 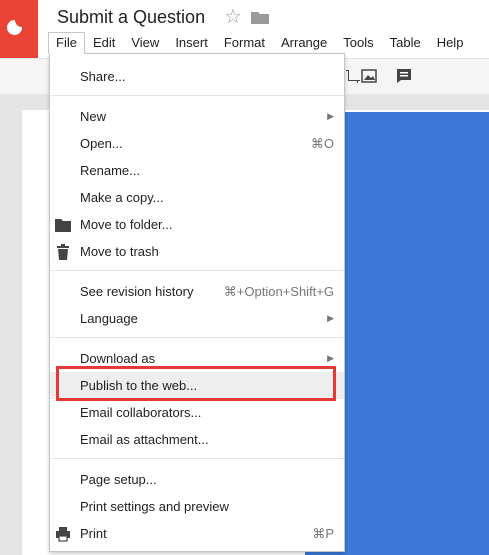 I want to click on shortcut-label: ⌘O, so click(x=322, y=143).